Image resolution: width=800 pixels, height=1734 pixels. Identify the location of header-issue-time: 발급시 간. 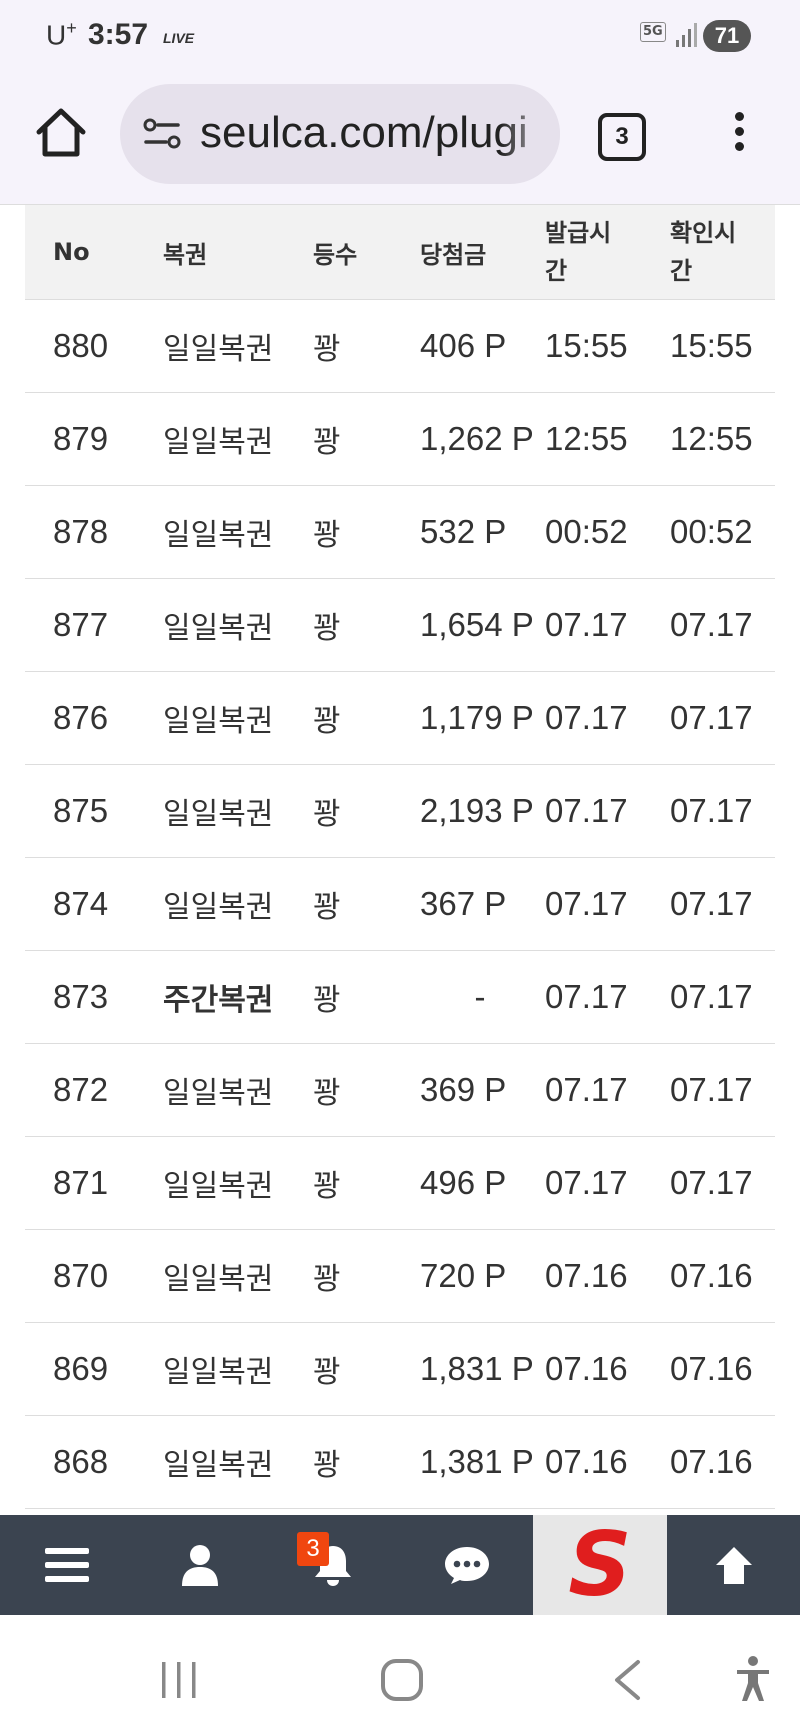
(578, 252).